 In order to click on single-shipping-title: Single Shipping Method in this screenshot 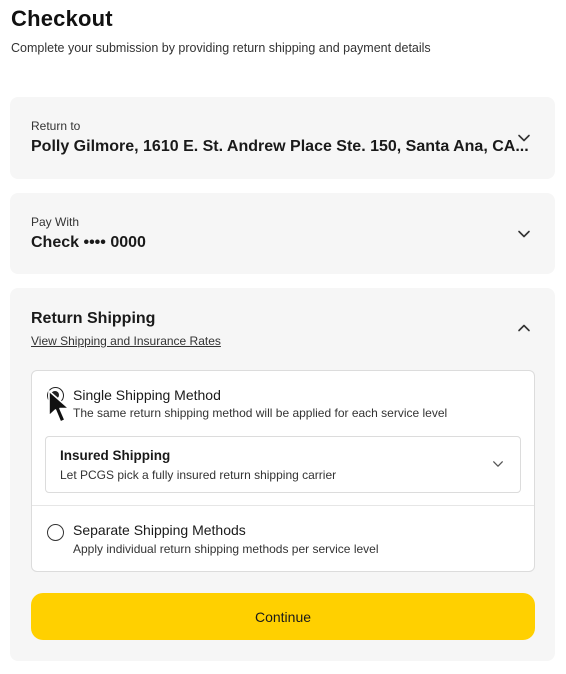, I will do `click(147, 395)`.